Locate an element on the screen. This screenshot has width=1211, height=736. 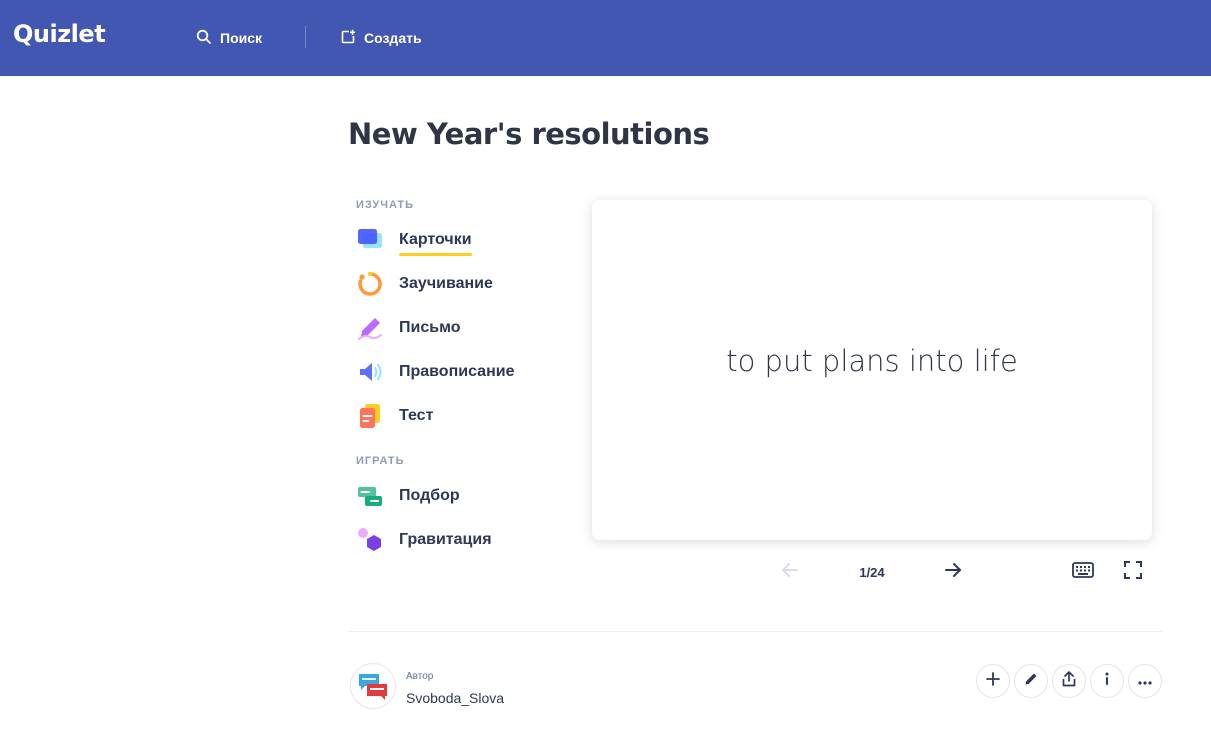
learn-icon is located at coordinates (370, 284).